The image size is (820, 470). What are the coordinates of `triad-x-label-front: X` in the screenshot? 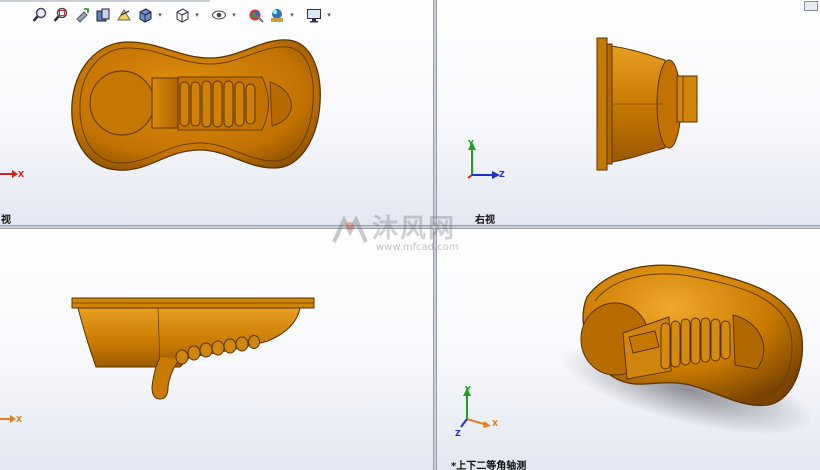 It's located at (19, 419).